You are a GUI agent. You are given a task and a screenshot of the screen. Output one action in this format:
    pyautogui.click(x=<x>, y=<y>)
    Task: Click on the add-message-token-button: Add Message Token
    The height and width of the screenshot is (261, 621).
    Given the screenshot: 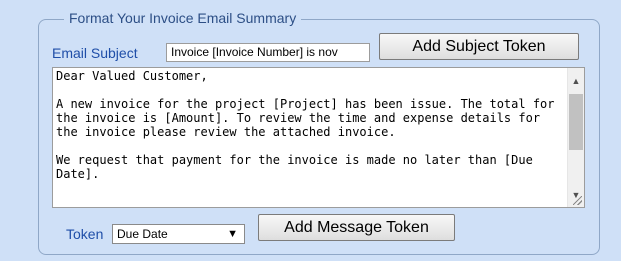 What is the action you would take?
    pyautogui.click(x=356, y=227)
    